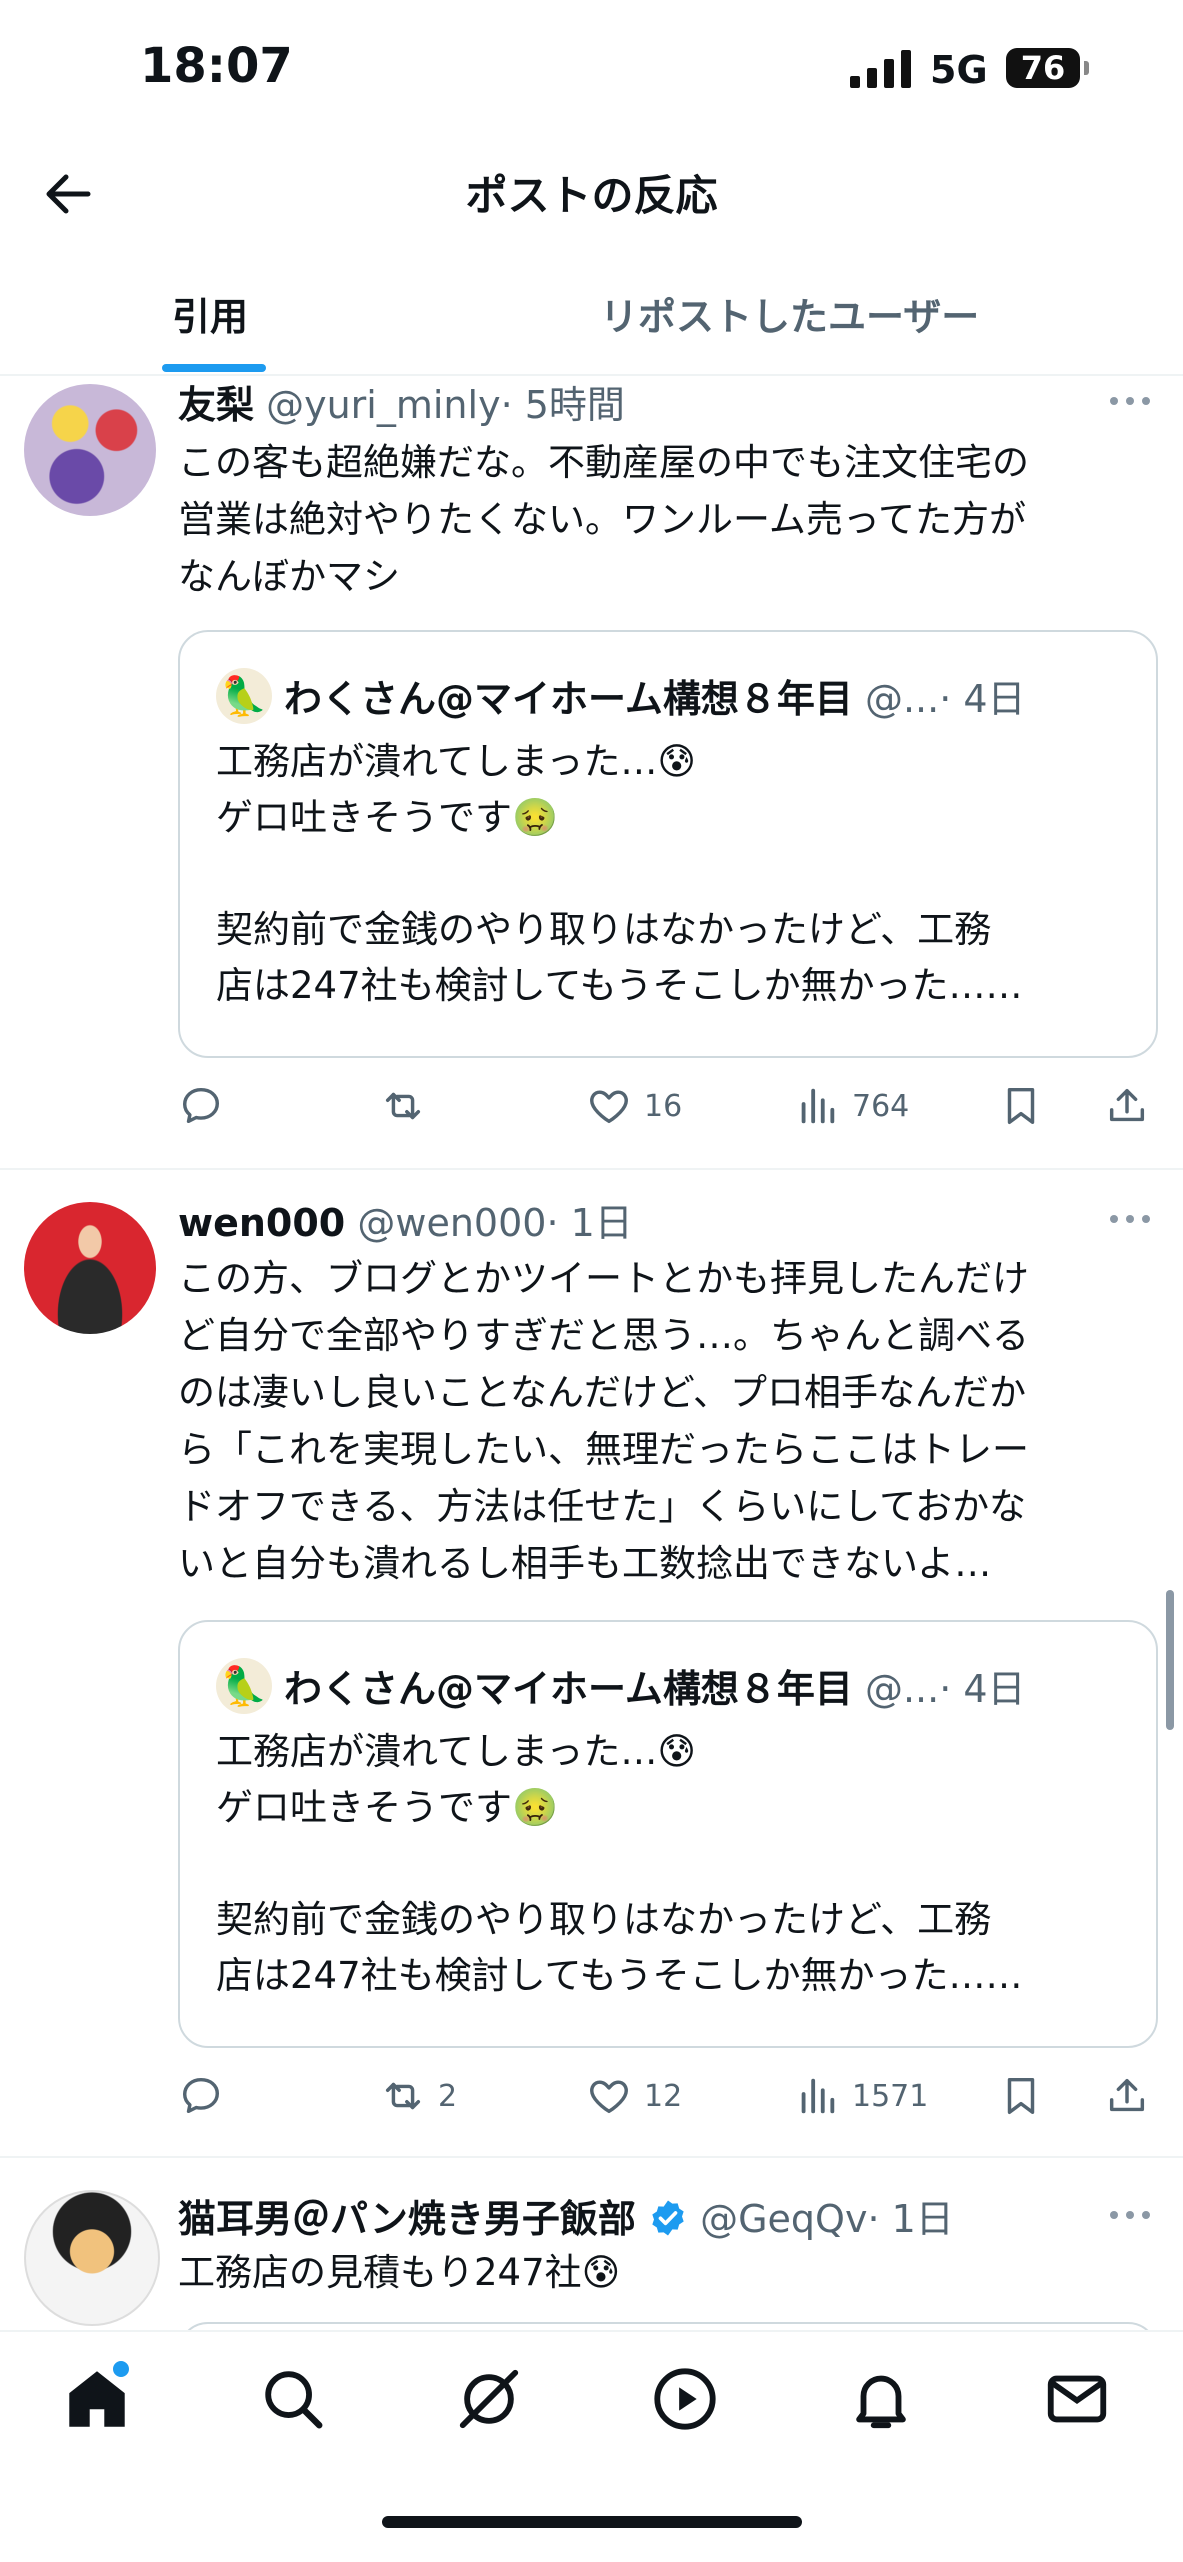 The image size is (1183, 2562). I want to click on author-handle: @wen000, so click(451, 1223).